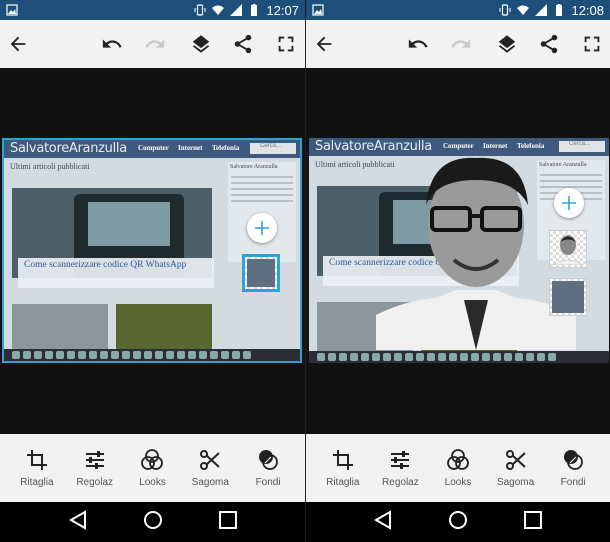  Describe the element at coordinates (50, 166) in the screenshot. I see `photo-subtitle: Ultimi articoli pubblicati` at that location.